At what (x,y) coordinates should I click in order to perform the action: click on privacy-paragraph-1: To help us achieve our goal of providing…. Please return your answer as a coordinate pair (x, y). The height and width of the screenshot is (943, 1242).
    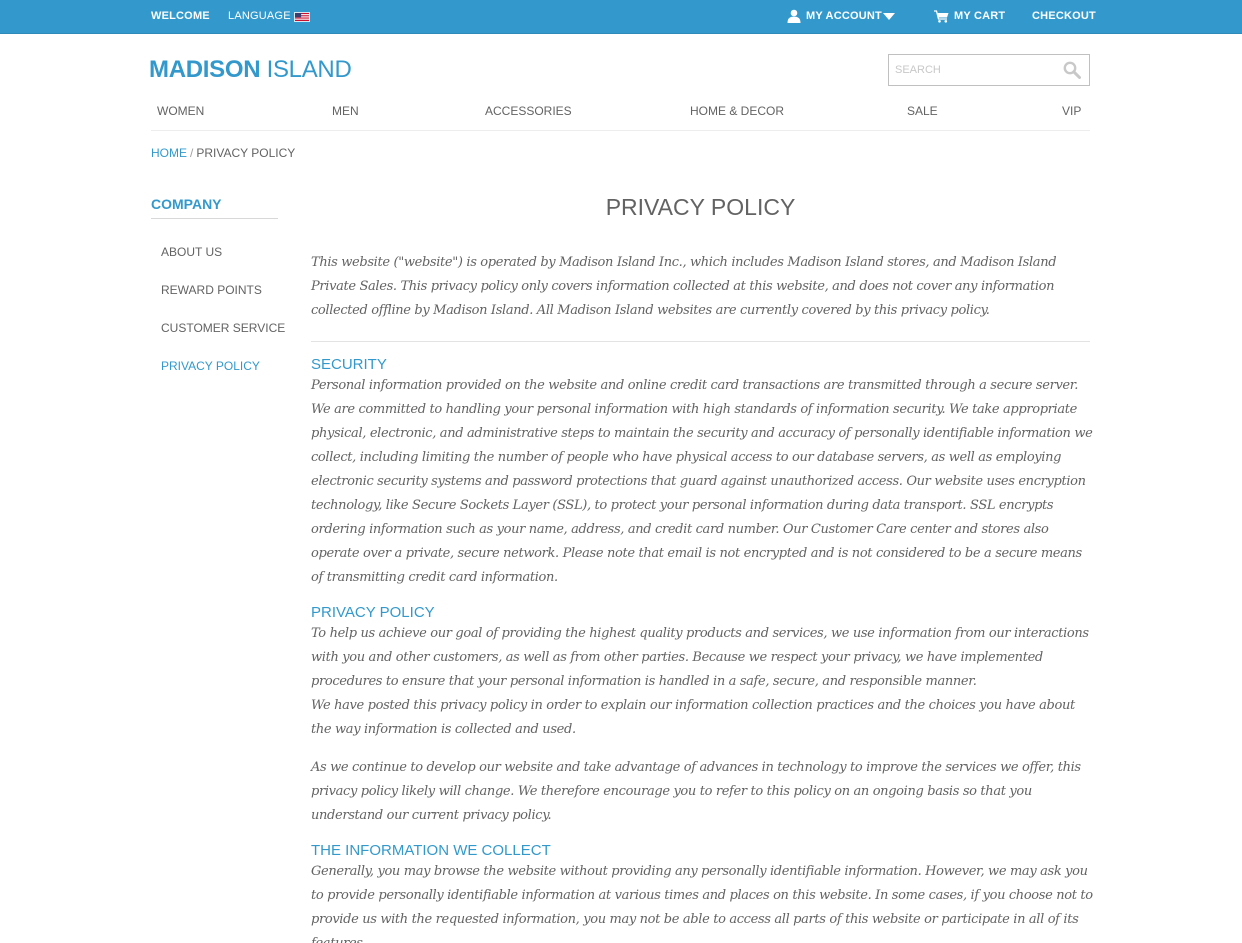
    Looking at the image, I should click on (700, 657).